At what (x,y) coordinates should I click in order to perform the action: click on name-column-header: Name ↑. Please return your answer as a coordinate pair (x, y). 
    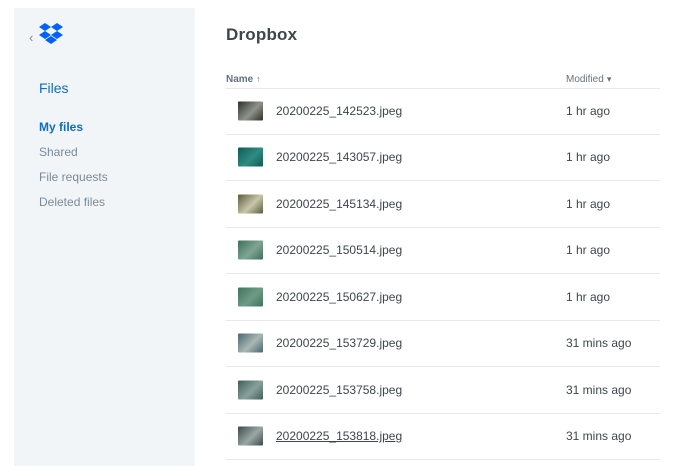
    Looking at the image, I should click on (243, 79).